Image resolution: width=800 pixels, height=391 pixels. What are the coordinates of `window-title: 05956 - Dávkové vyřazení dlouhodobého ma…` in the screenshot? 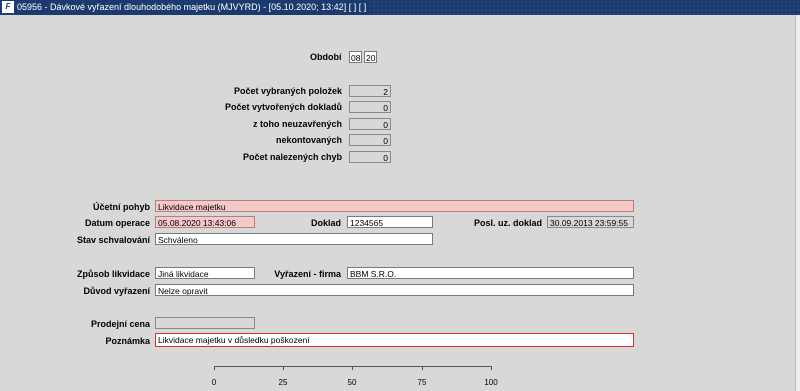 It's located at (194, 7).